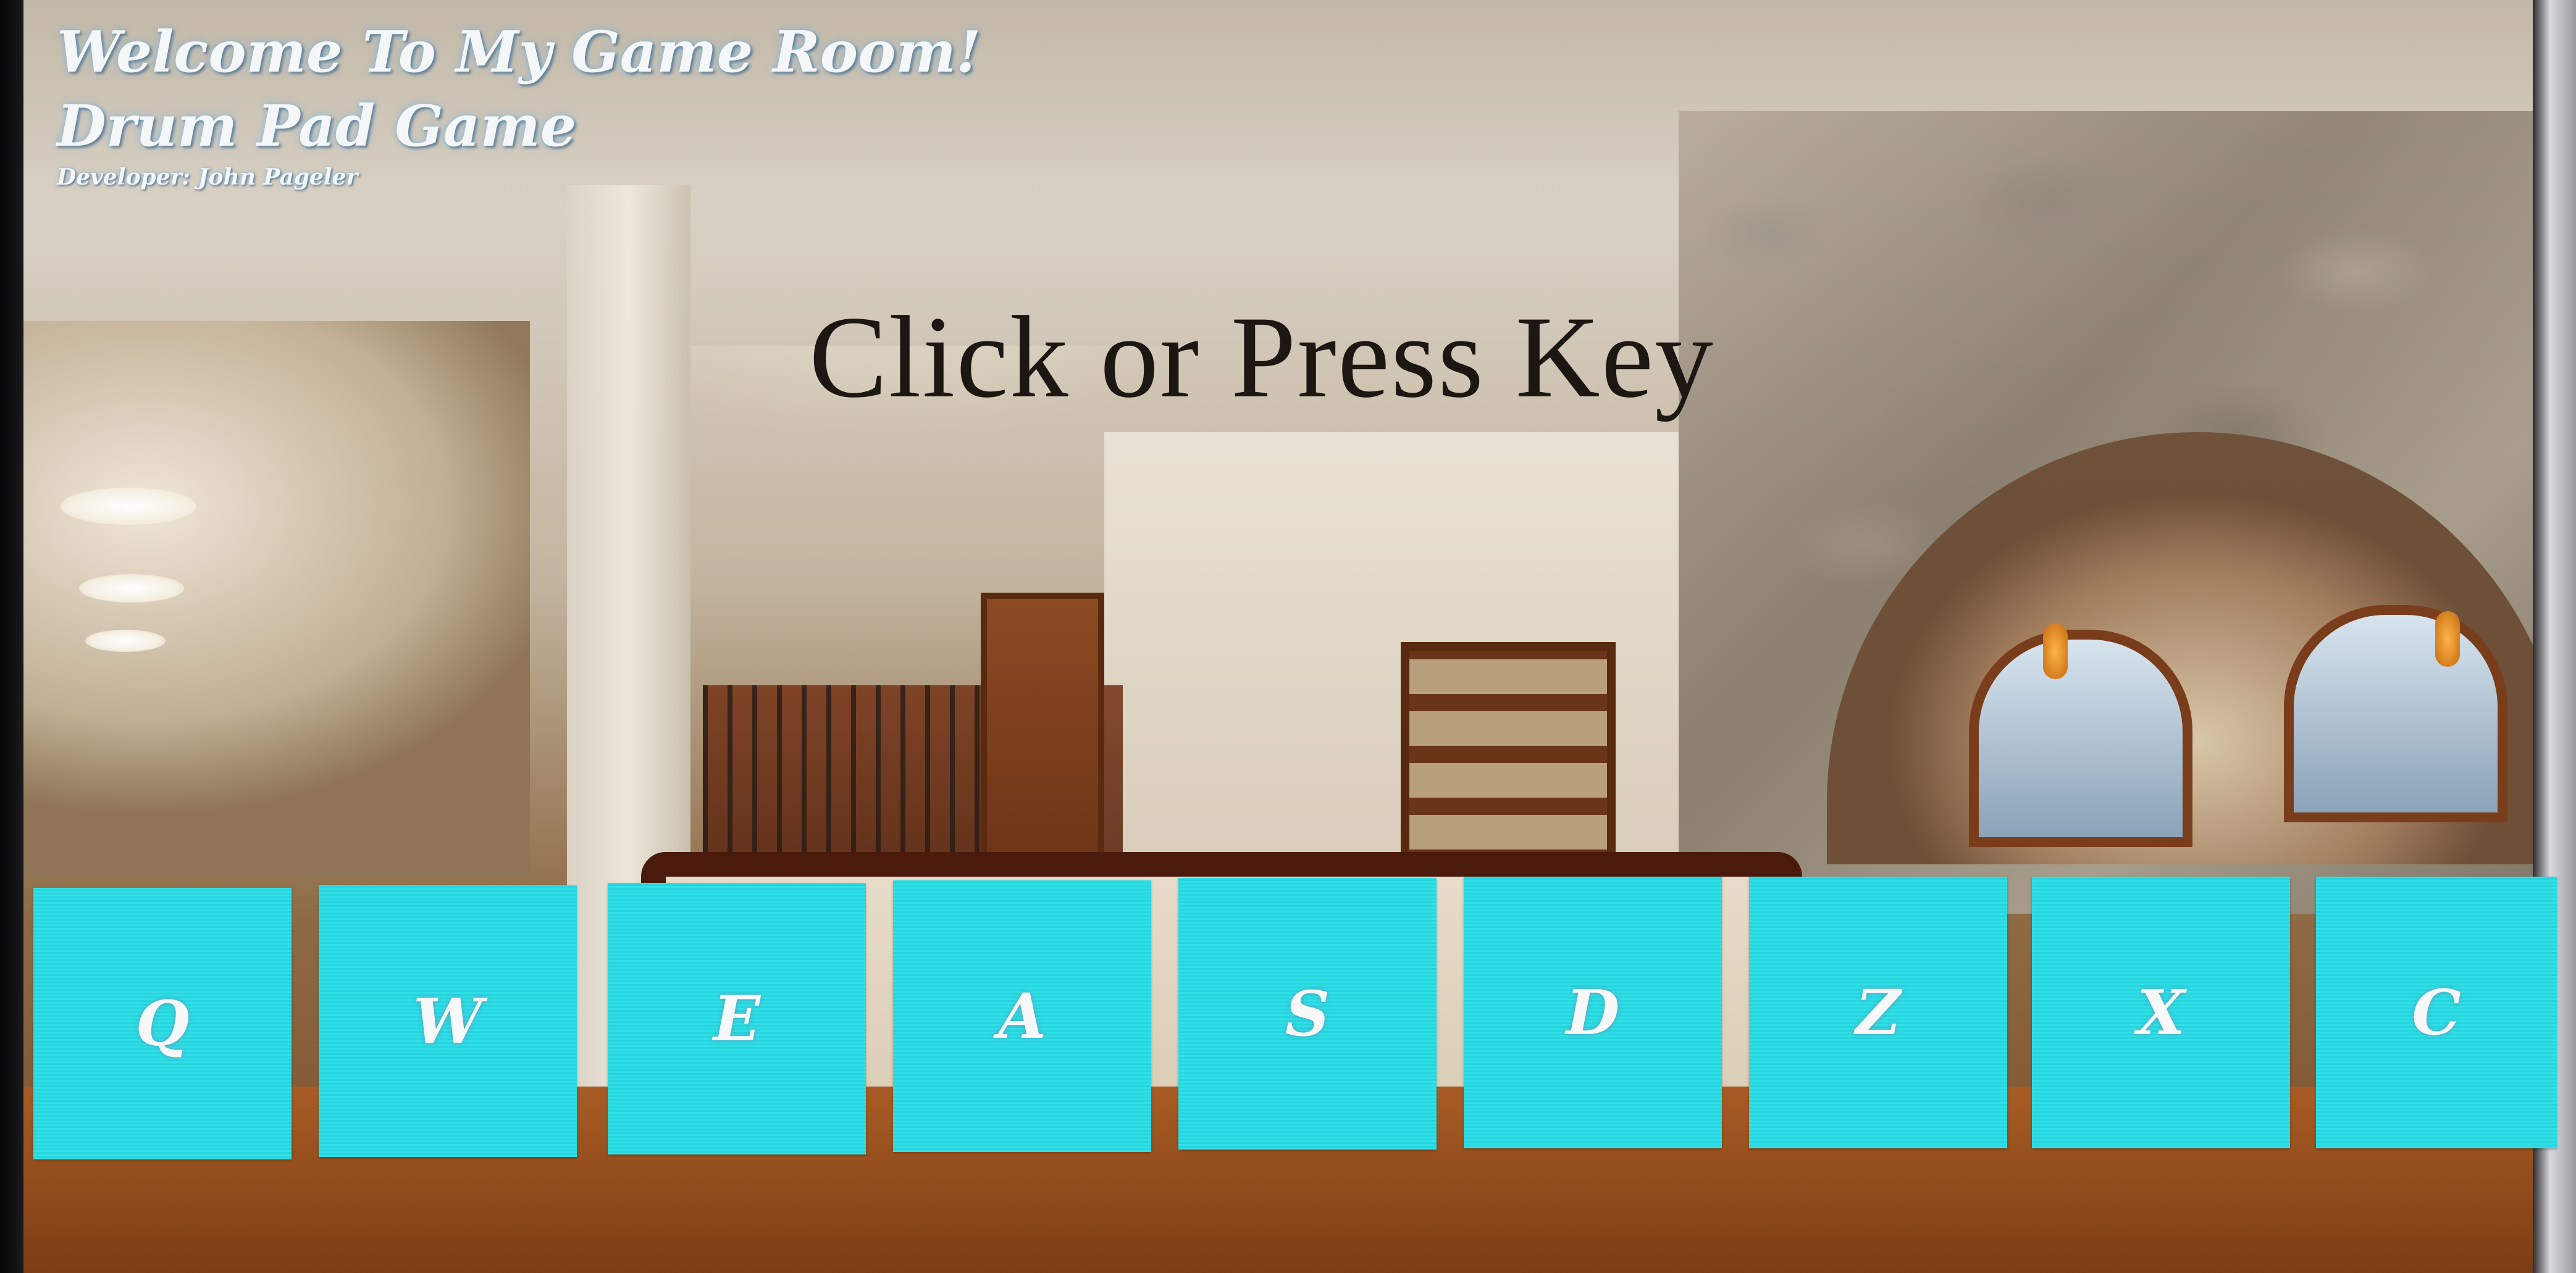 This screenshot has height=1273, width=2576. Describe the element at coordinates (12, 636) in the screenshot. I see `monitor-bezel-left` at that location.